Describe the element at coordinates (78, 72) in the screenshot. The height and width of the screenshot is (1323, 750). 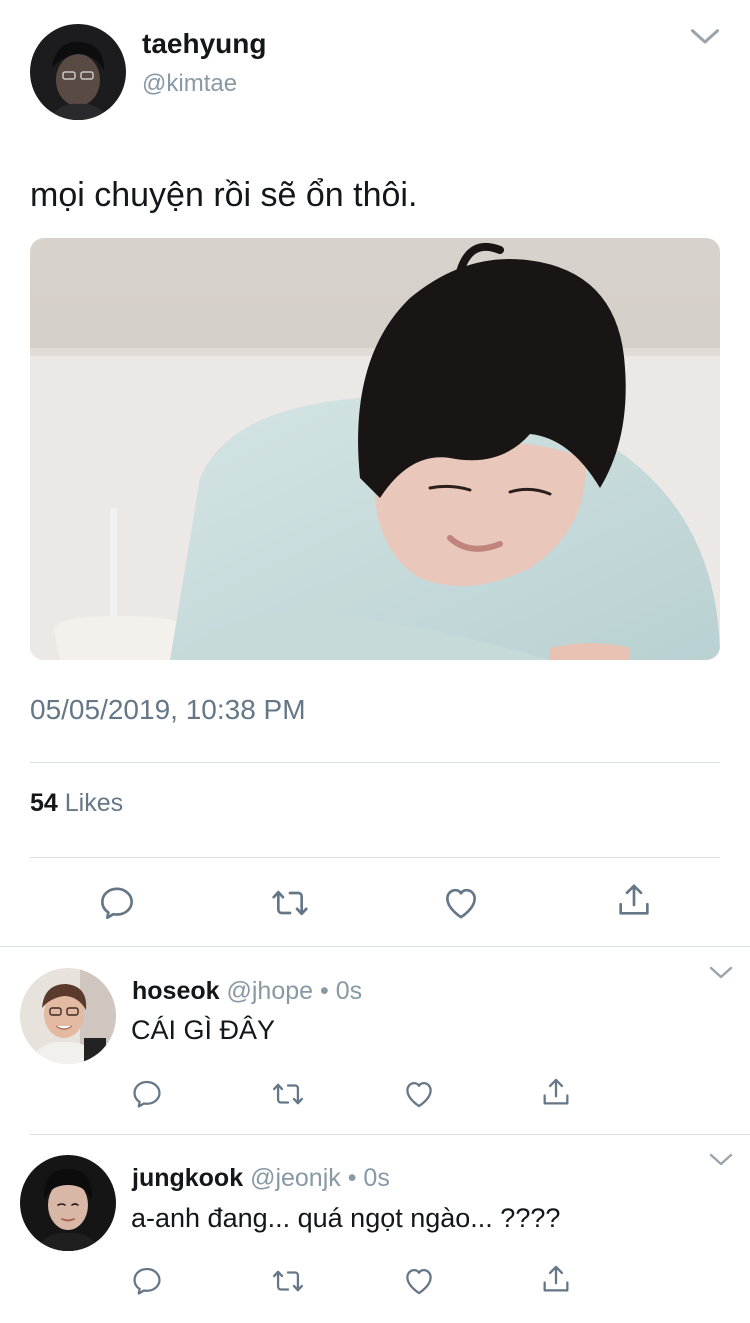
I see `author-avatar` at that location.